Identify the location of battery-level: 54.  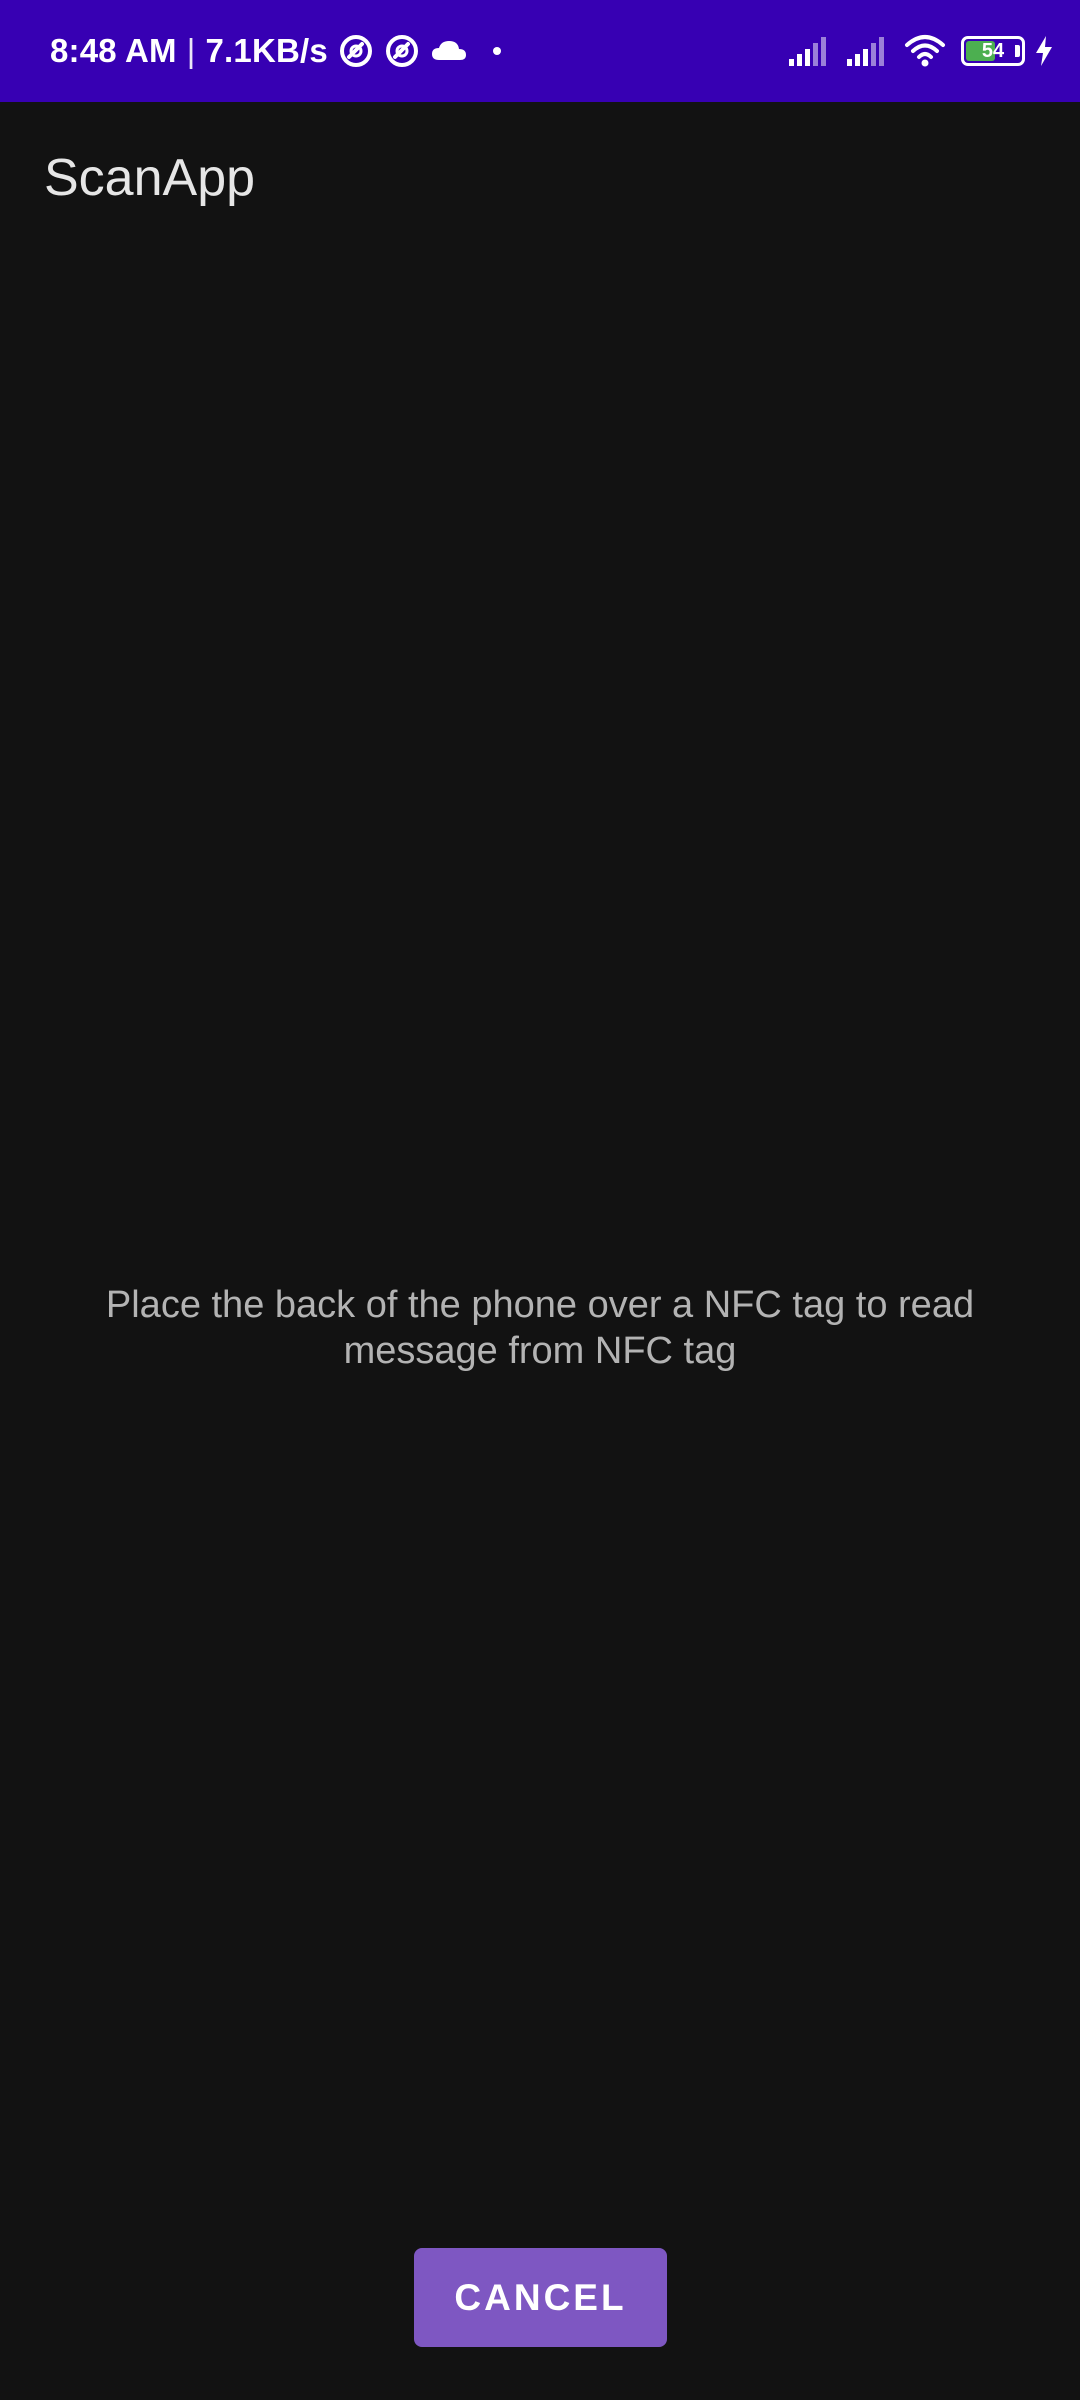
(993, 51).